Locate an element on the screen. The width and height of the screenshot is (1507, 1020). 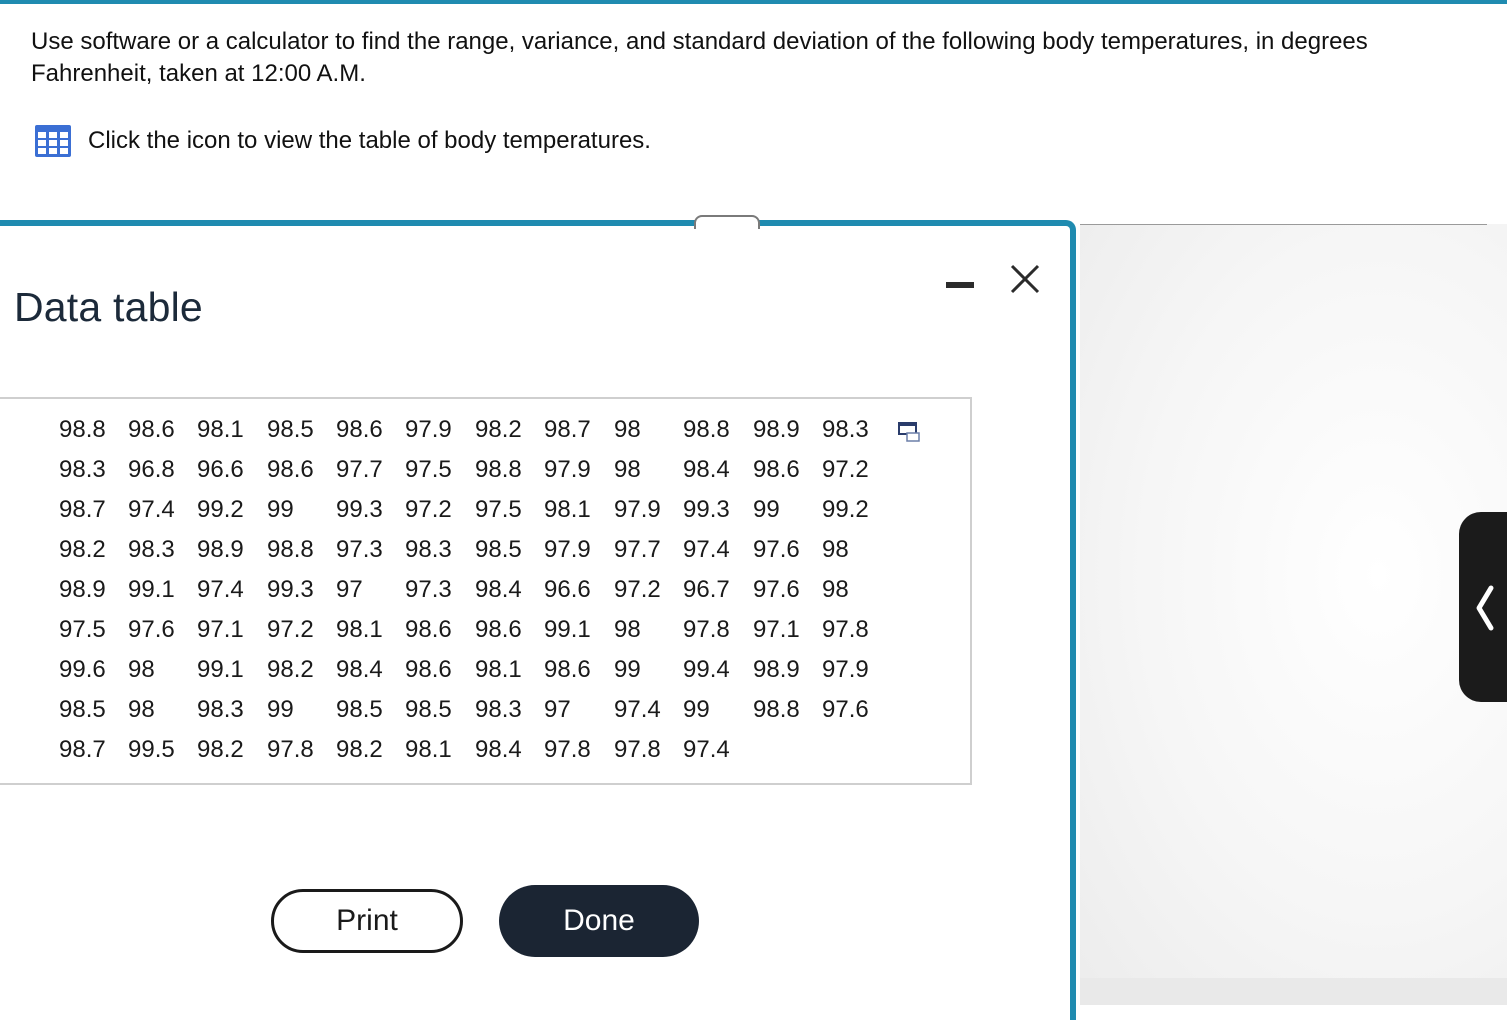
temperature-cell: 96.8 is located at coordinates (151, 469).